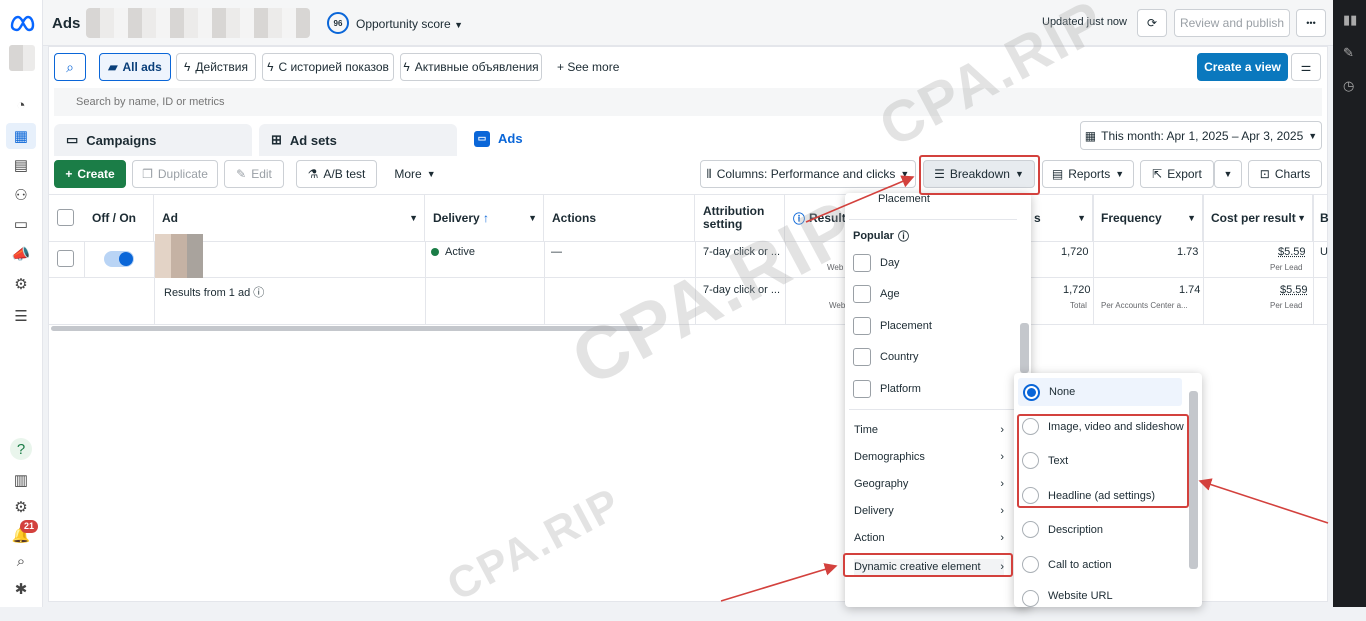 This screenshot has width=1366, height=621. I want to click on filter-active-ads: ϟ Активные объявления, so click(471, 67).